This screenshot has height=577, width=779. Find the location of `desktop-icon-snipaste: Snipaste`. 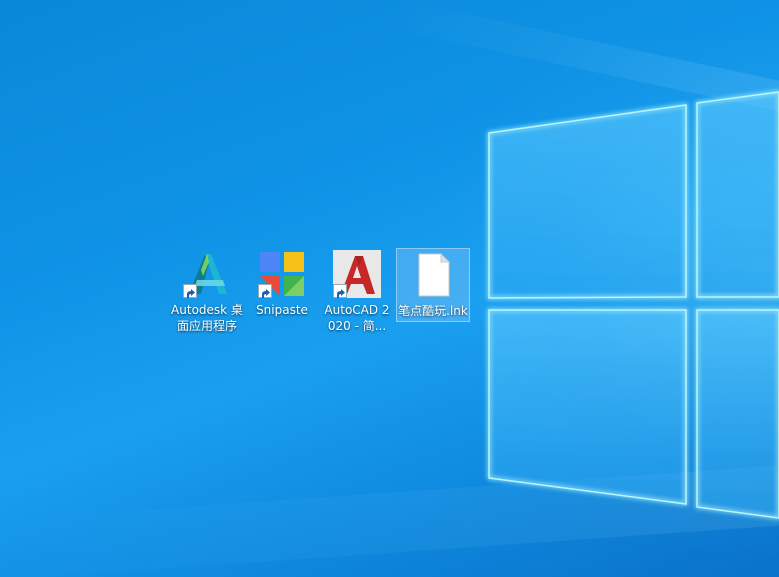

desktop-icon-snipaste: Snipaste is located at coordinates (282, 283).